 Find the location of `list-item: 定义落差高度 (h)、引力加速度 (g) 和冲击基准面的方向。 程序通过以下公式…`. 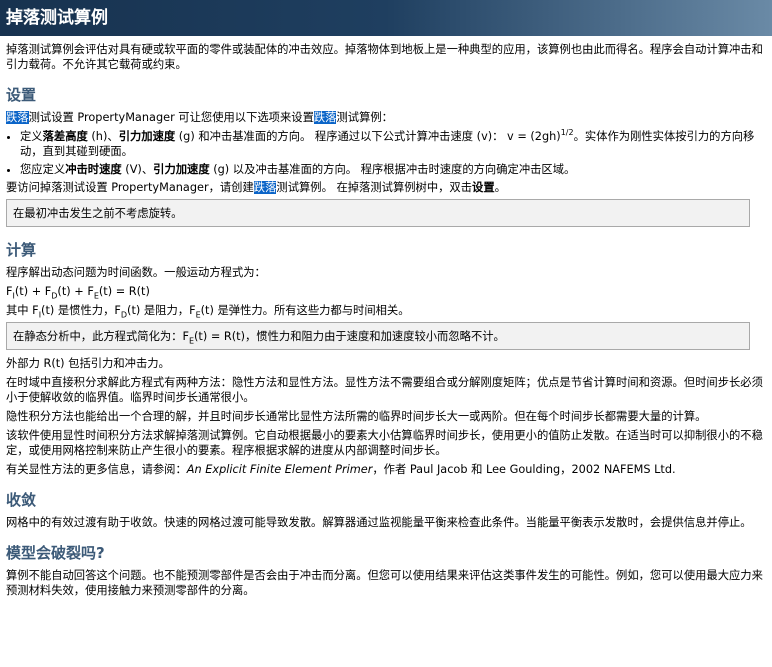

list-item: 定义落差高度 (h)、引力加速度 (g) 和冲击基准面的方向。 程序通过以下公式… is located at coordinates (393, 144).